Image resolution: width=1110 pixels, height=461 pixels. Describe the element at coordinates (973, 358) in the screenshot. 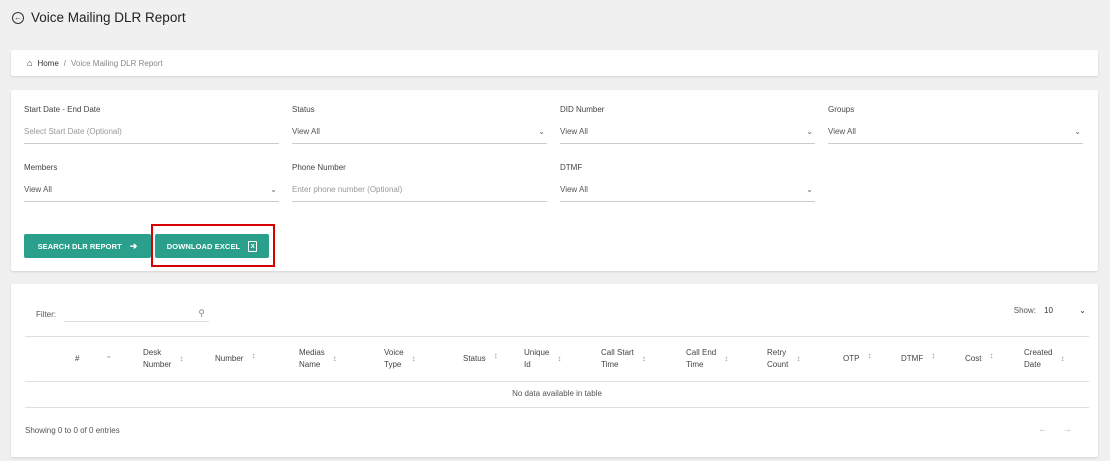

I see `column-header-line: Cost` at that location.